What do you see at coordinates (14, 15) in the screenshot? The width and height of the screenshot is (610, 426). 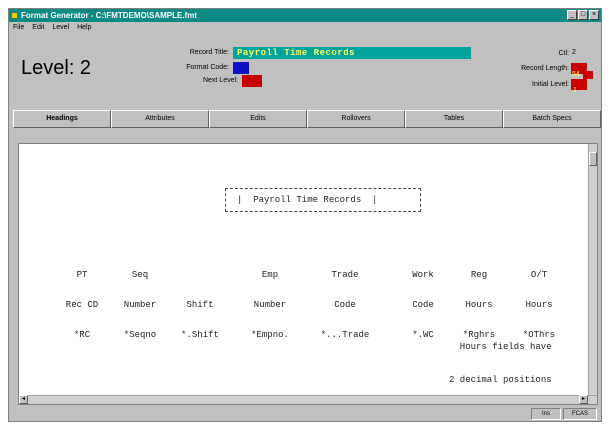 I see `app-icon` at bounding box center [14, 15].